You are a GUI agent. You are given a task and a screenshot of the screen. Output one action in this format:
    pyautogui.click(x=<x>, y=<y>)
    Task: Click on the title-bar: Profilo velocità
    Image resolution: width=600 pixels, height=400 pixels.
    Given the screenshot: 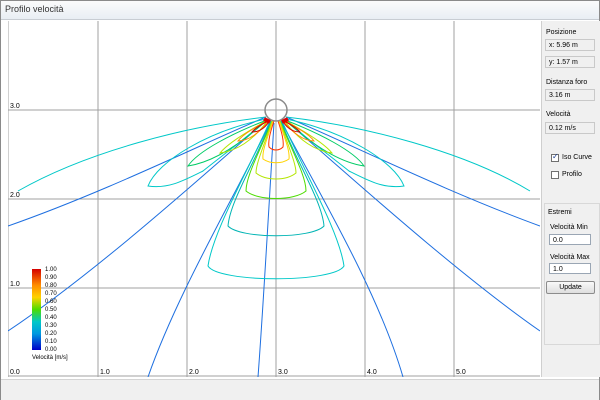 What is the action you would take?
    pyautogui.click(x=300, y=10)
    